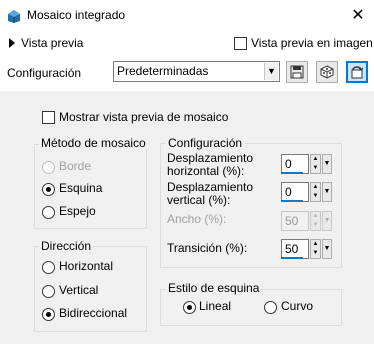 The width and height of the screenshot is (374, 344). Describe the element at coordinates (66, 246) in the screenshot. I see `direction-title: Dirección` at that location.